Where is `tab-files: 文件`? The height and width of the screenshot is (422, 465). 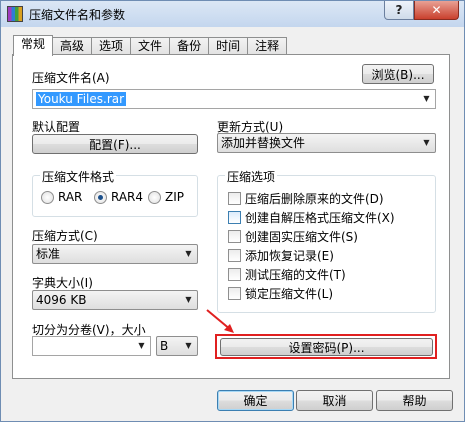
tab-files: 文件 is located at coordinates (150, 46).